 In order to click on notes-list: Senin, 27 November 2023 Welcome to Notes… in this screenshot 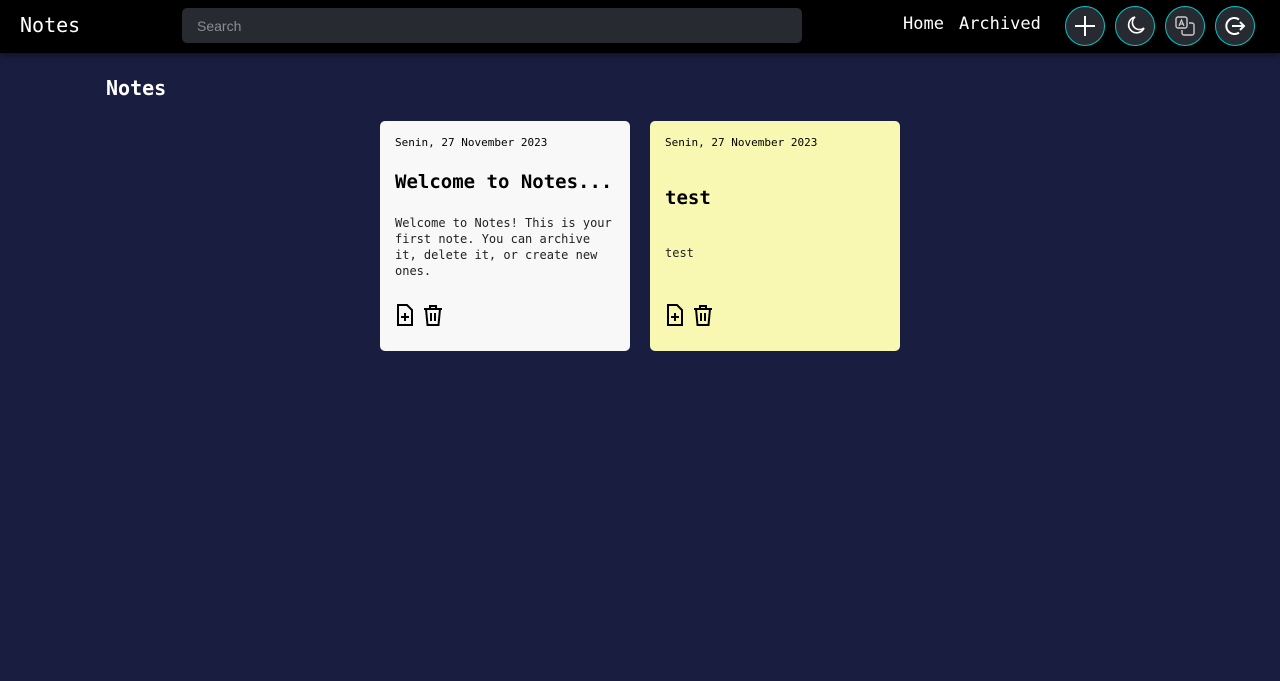, I will do `click(640, 236)`.